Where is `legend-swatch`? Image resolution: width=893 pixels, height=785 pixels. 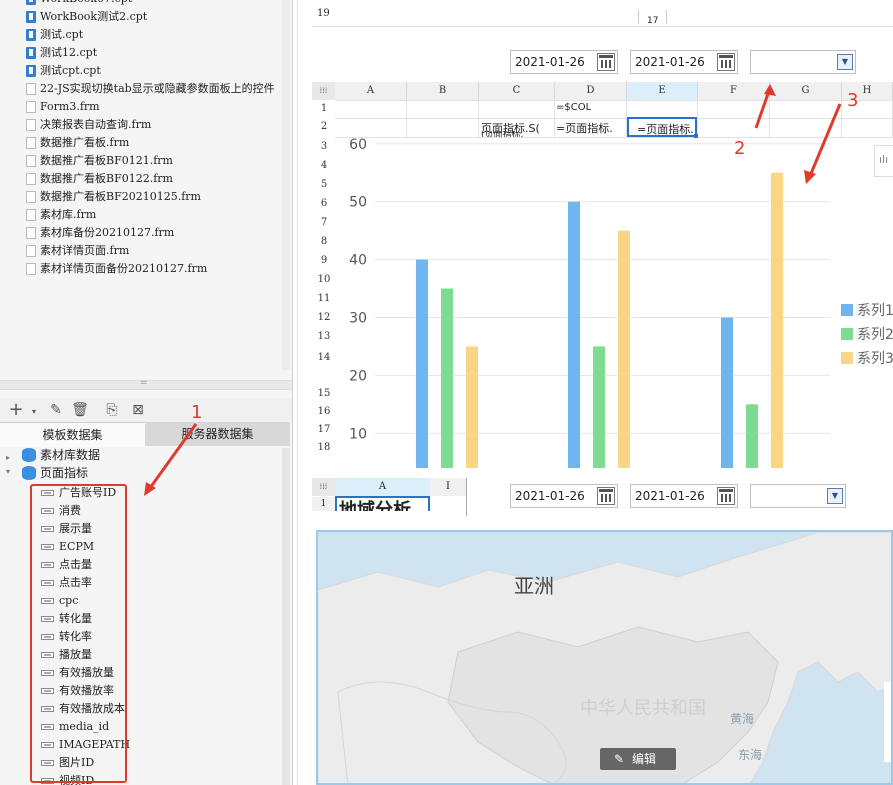
legend-swatch is located at coordinates (847, 358).